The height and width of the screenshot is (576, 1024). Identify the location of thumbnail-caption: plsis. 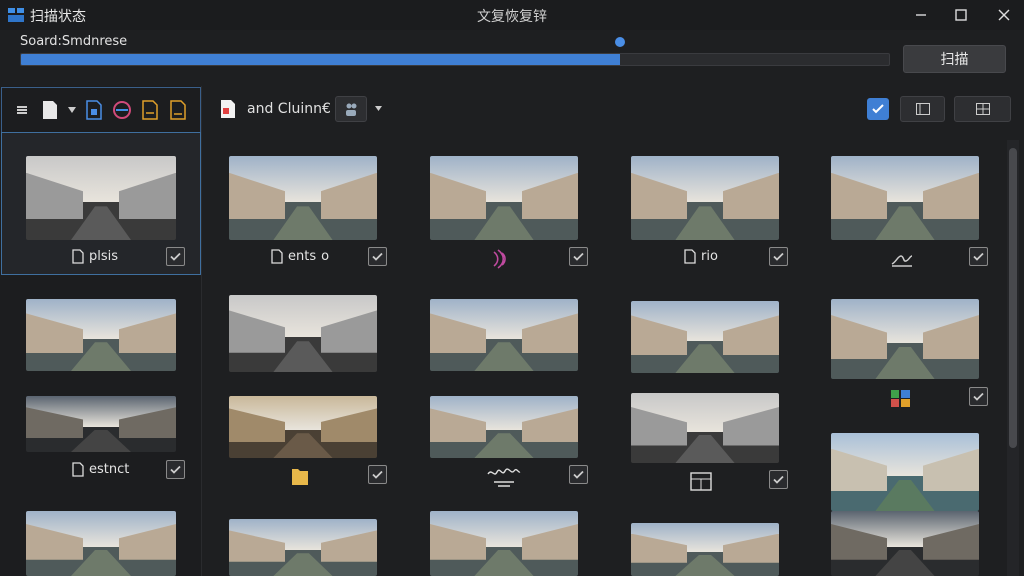
(95, 256).